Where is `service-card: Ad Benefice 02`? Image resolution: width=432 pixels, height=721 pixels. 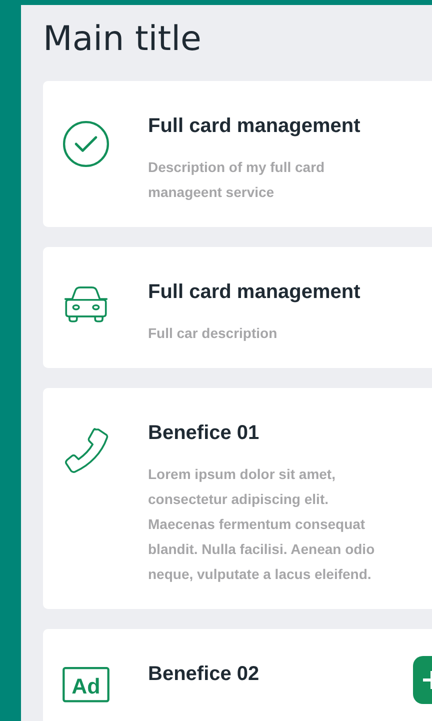
service-card: Ad Benefice 02 is located at coordinates (237, 675).